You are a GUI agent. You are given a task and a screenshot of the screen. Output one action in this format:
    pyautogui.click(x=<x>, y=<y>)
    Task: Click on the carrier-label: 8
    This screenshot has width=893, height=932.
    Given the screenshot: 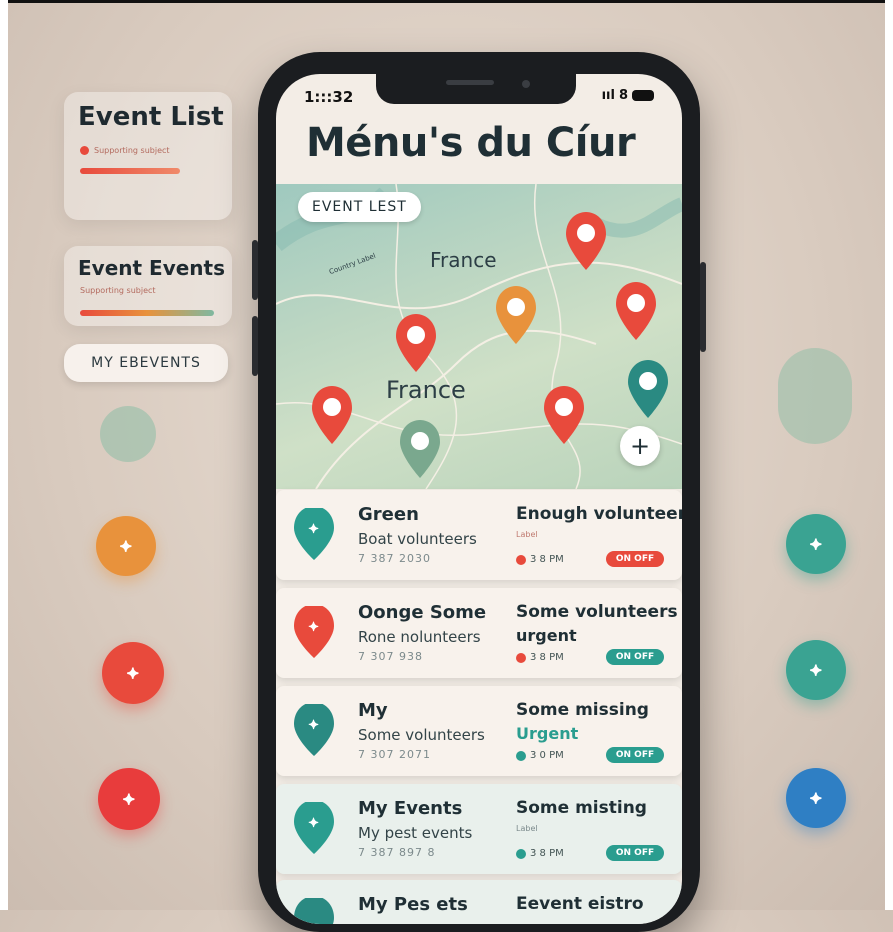 What is the action you would take?
    pyautogui.click(x=623, y=95)
    